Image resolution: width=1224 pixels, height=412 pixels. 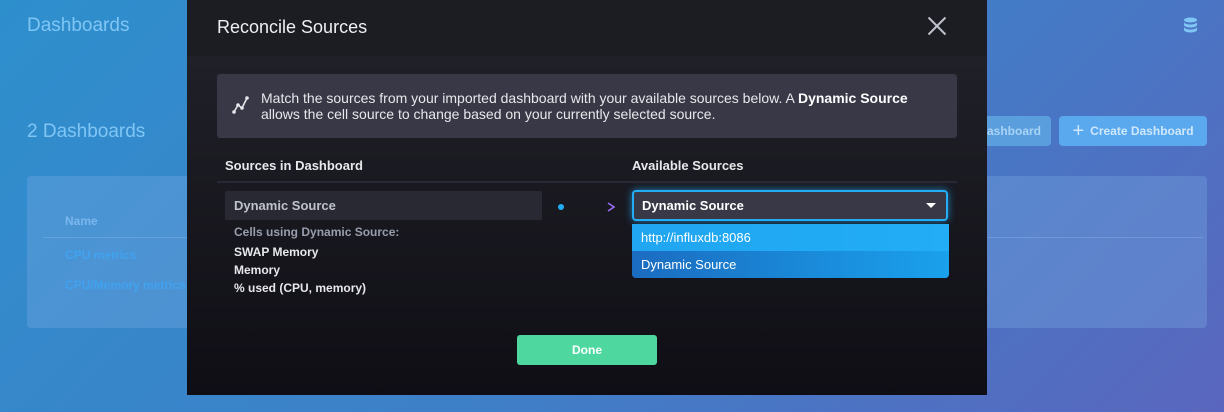 What do you see at coordinates (588, 209) in the screenshot?
I see `arrow-right-icon` at bounding box center [588, 209].